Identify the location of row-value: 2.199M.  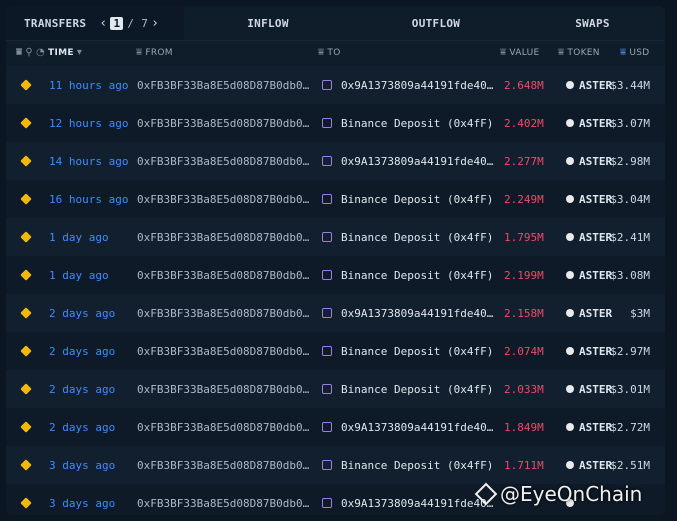
(524, 275).